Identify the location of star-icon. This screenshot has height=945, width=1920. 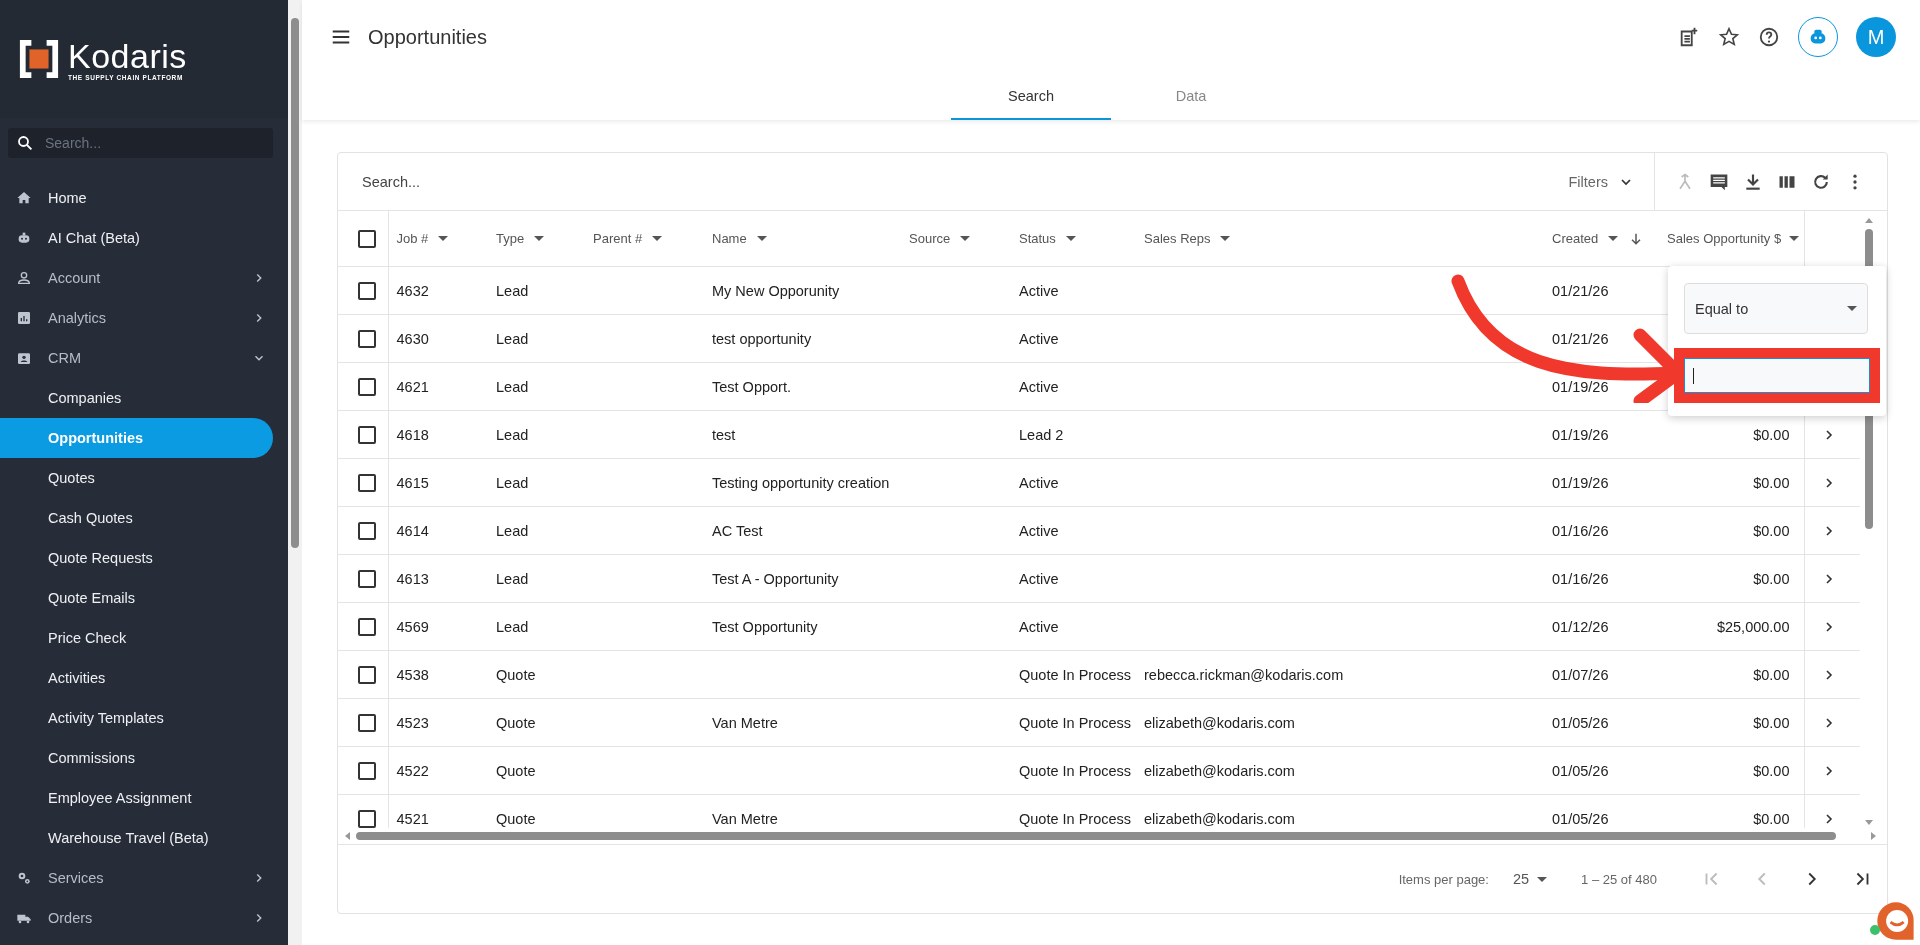
(1729, 37).